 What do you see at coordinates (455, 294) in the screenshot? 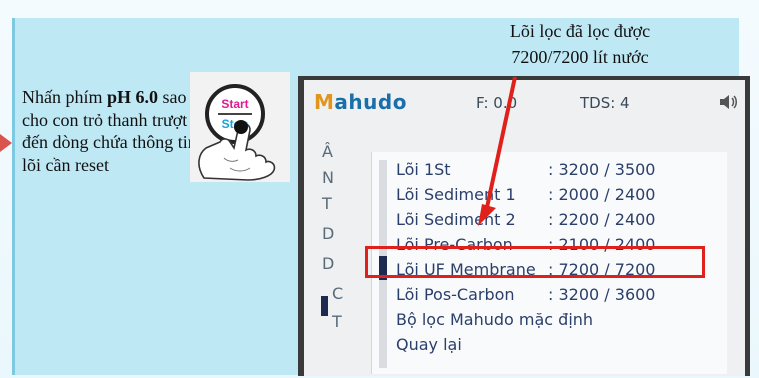
I see `row-label: Lõi Pos-Carbon` at bounding box center [455, 294].